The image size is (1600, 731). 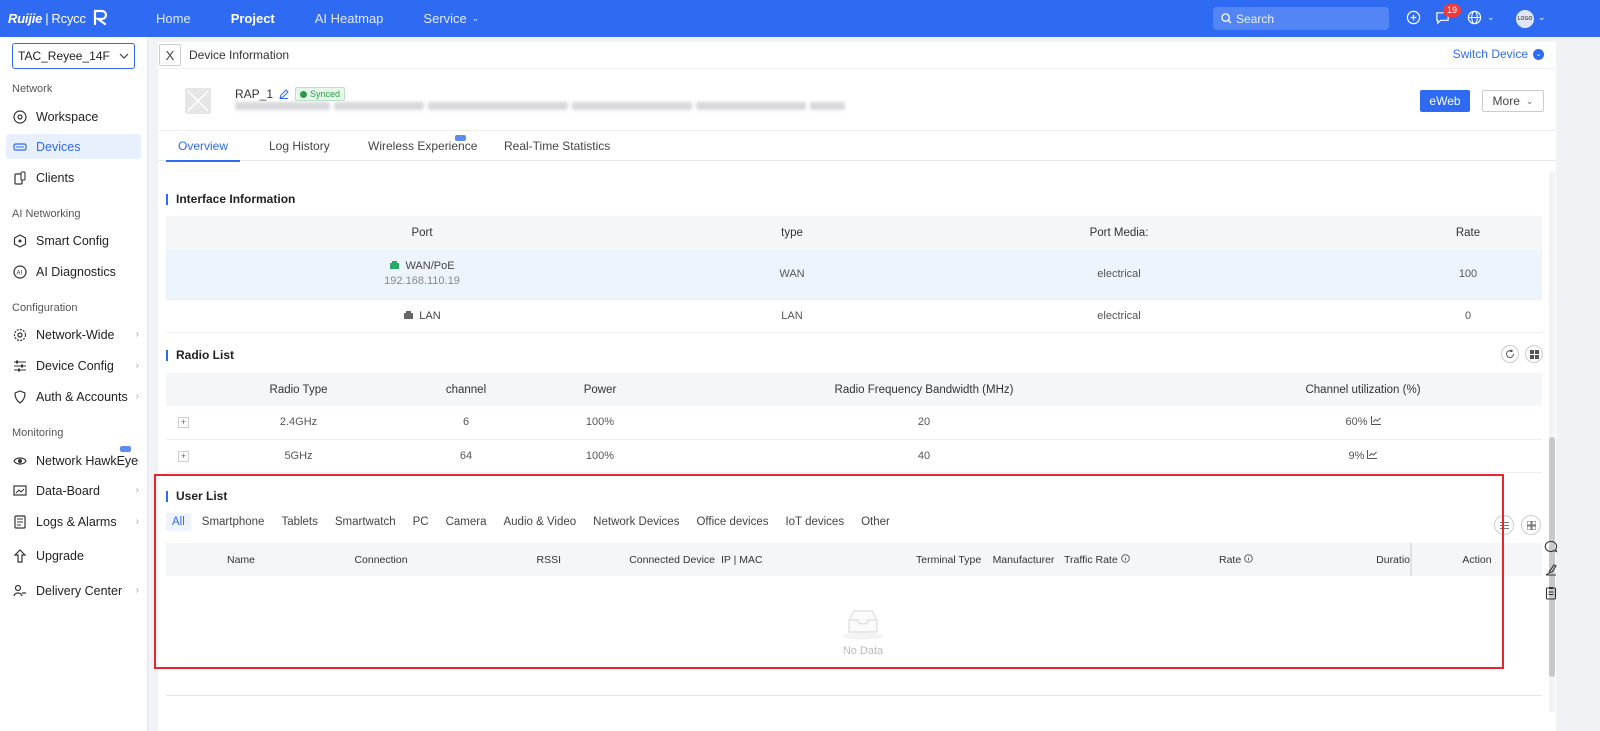 I want to click on device-image, so click(x=198, y=101).